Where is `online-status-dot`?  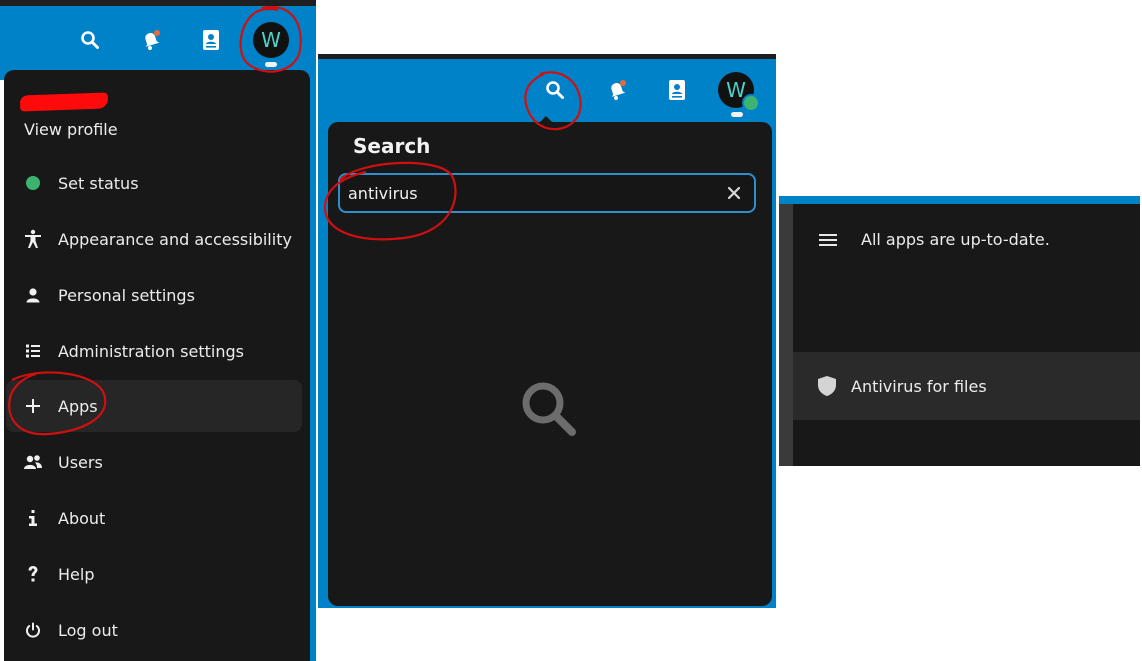
online-status-dot is located at coordinates (751, 103).